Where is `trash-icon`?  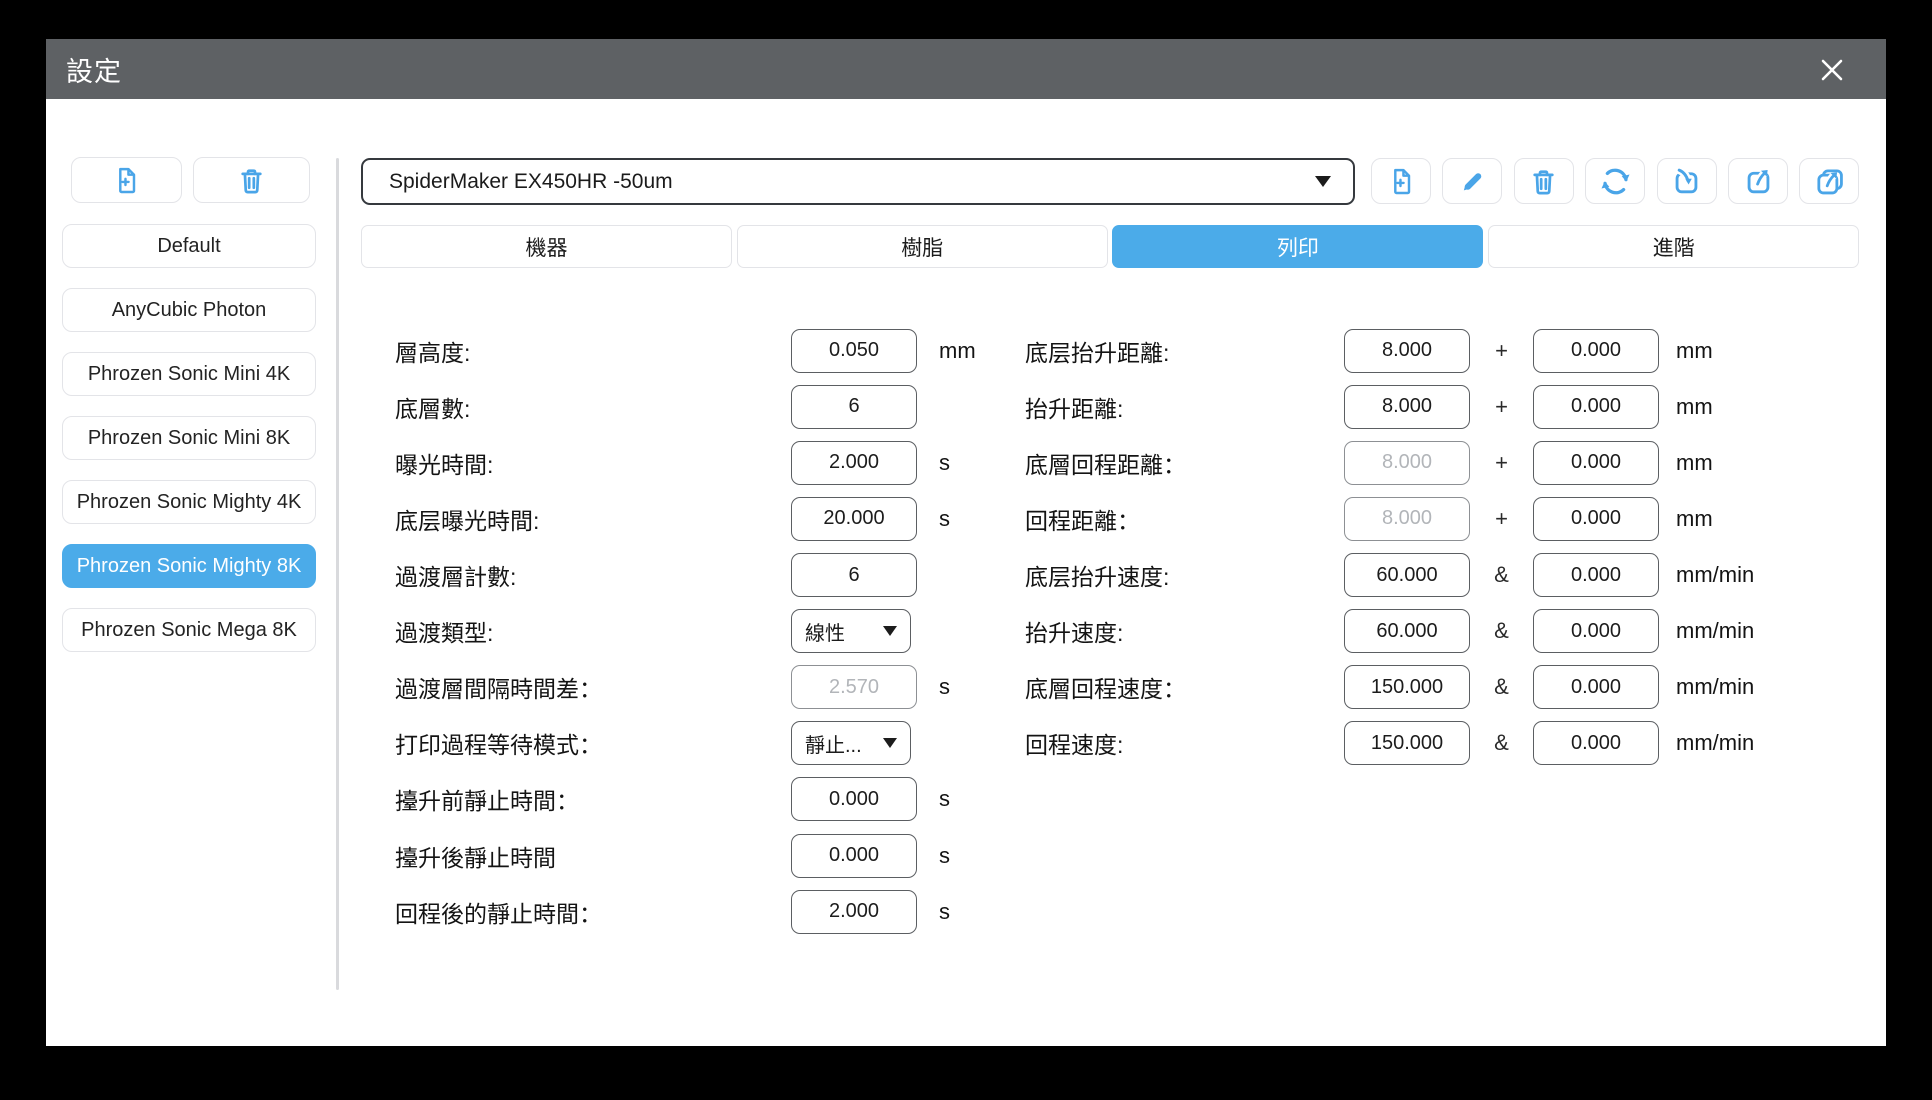
trash-icon is located at coordinates (251, 180).